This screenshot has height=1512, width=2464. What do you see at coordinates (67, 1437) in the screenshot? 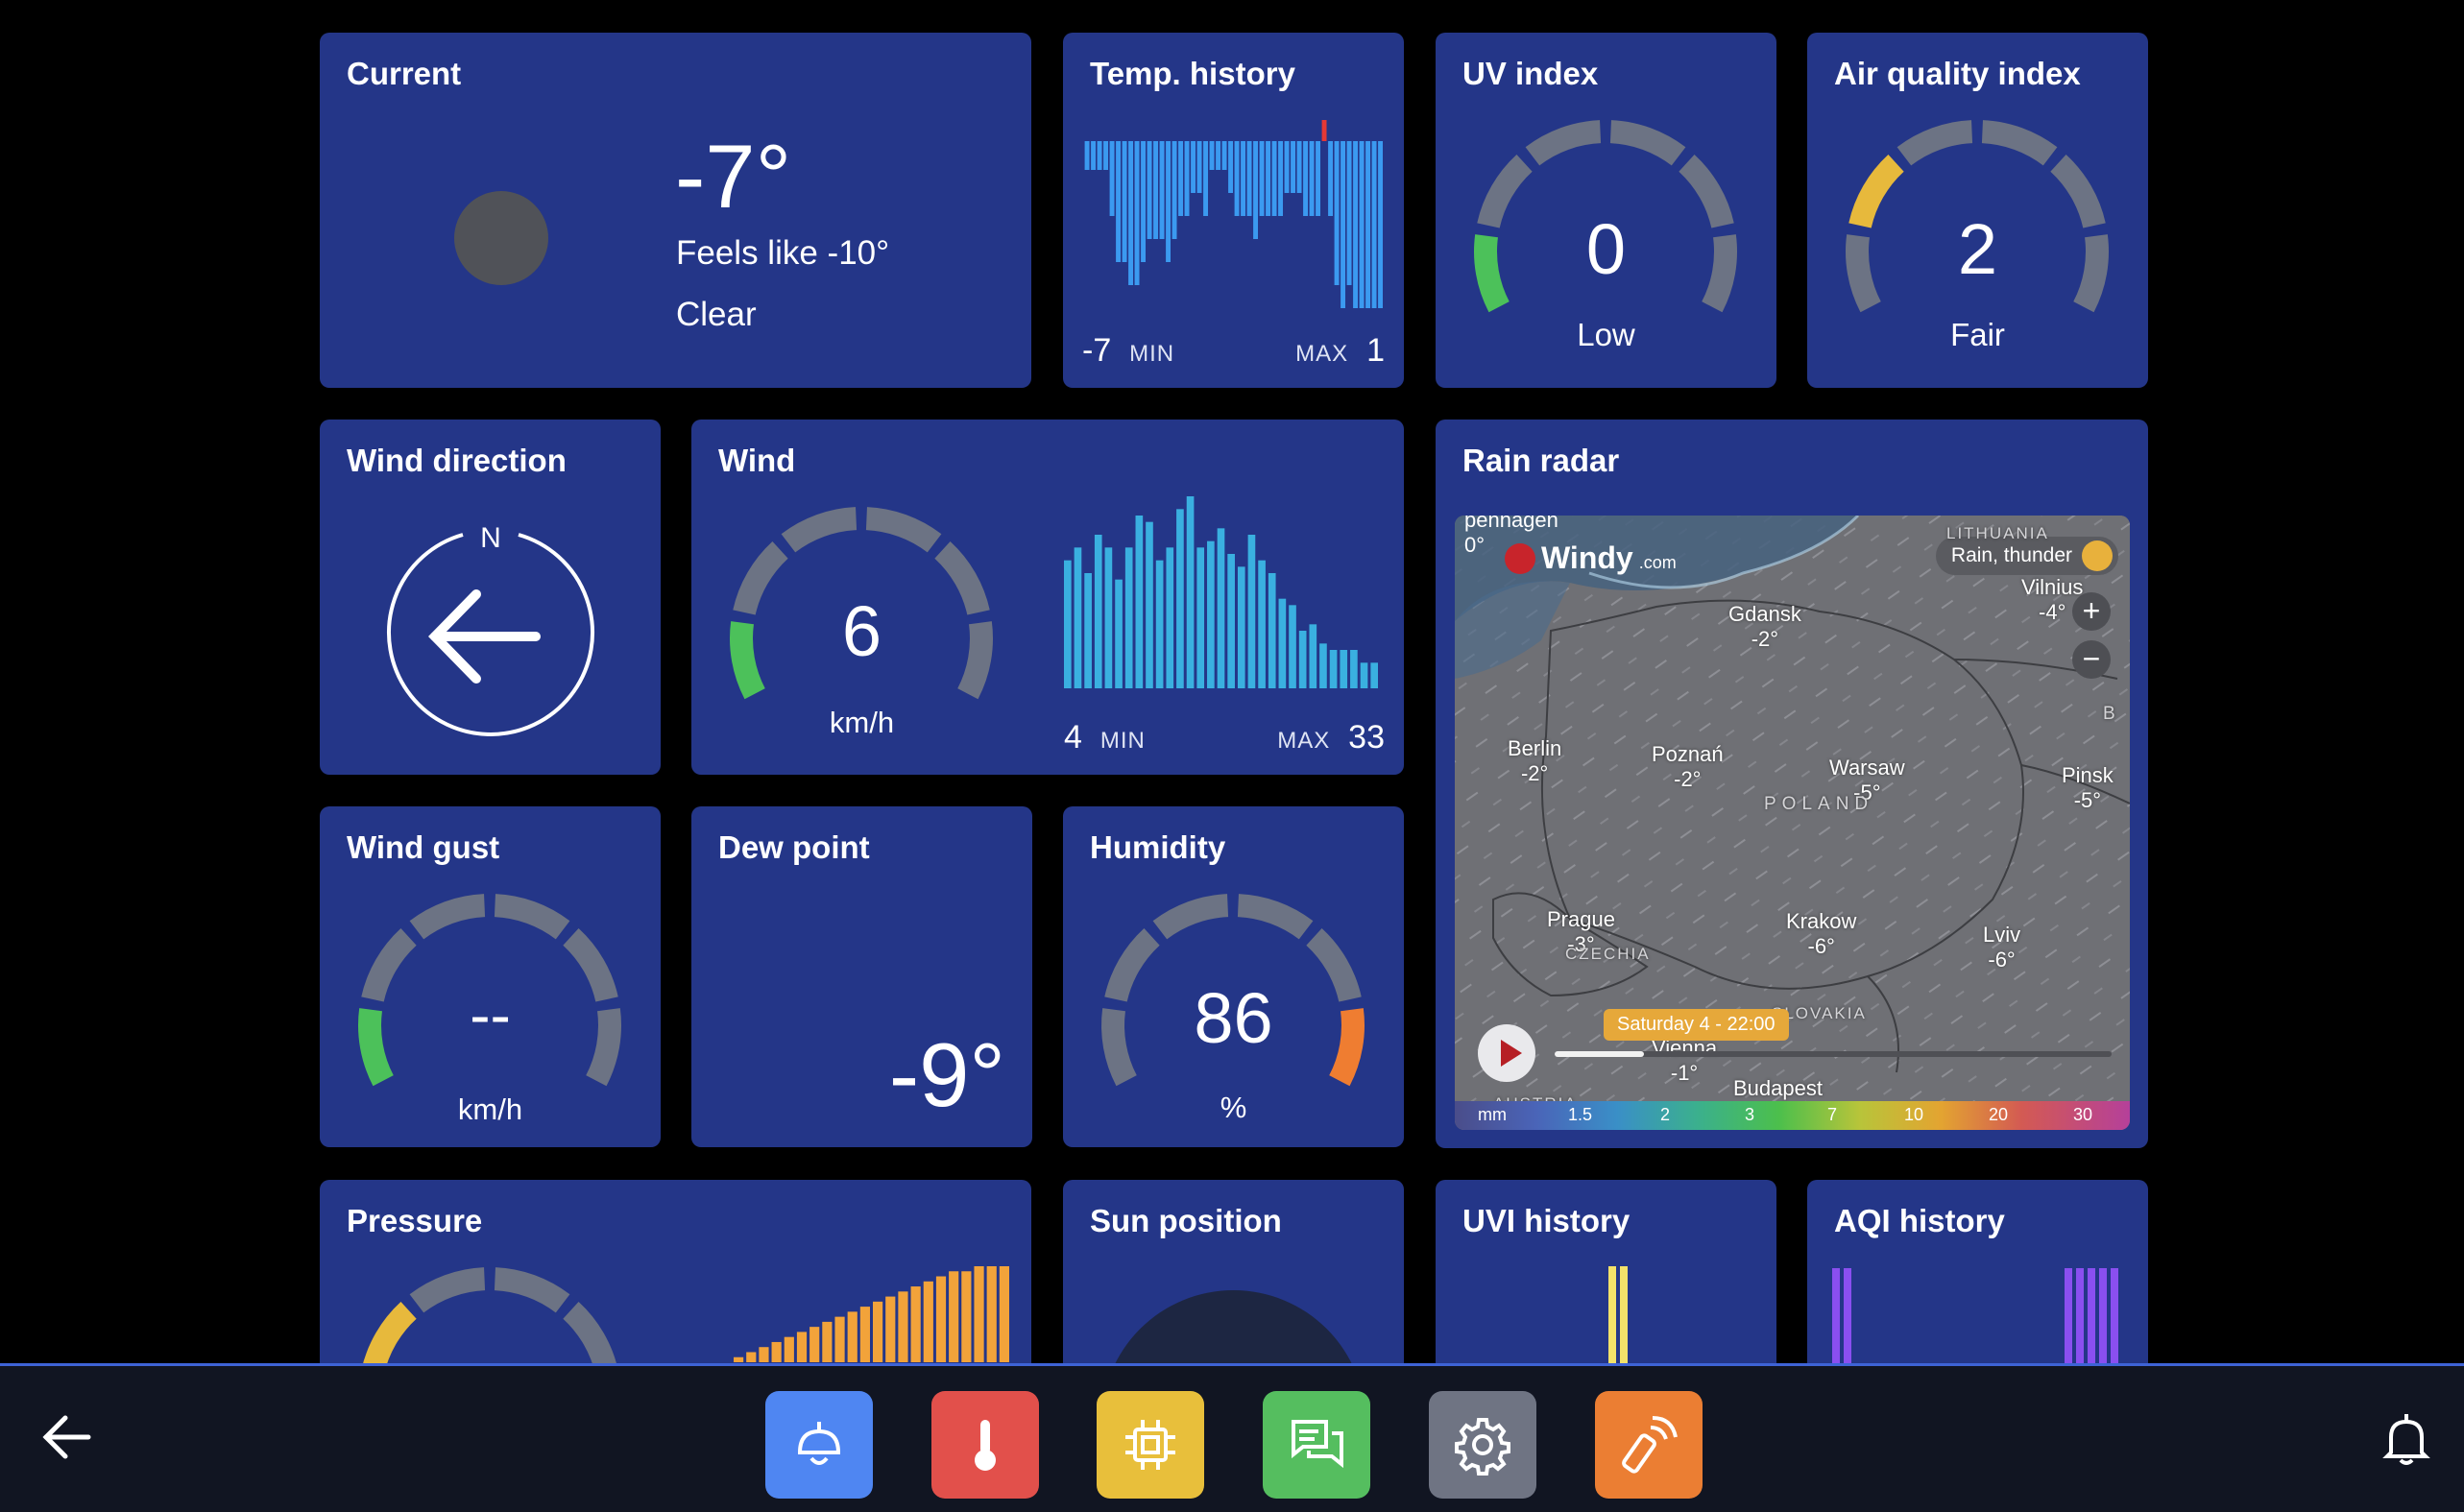
I see `back-button` at bounding box center [67, 1437].